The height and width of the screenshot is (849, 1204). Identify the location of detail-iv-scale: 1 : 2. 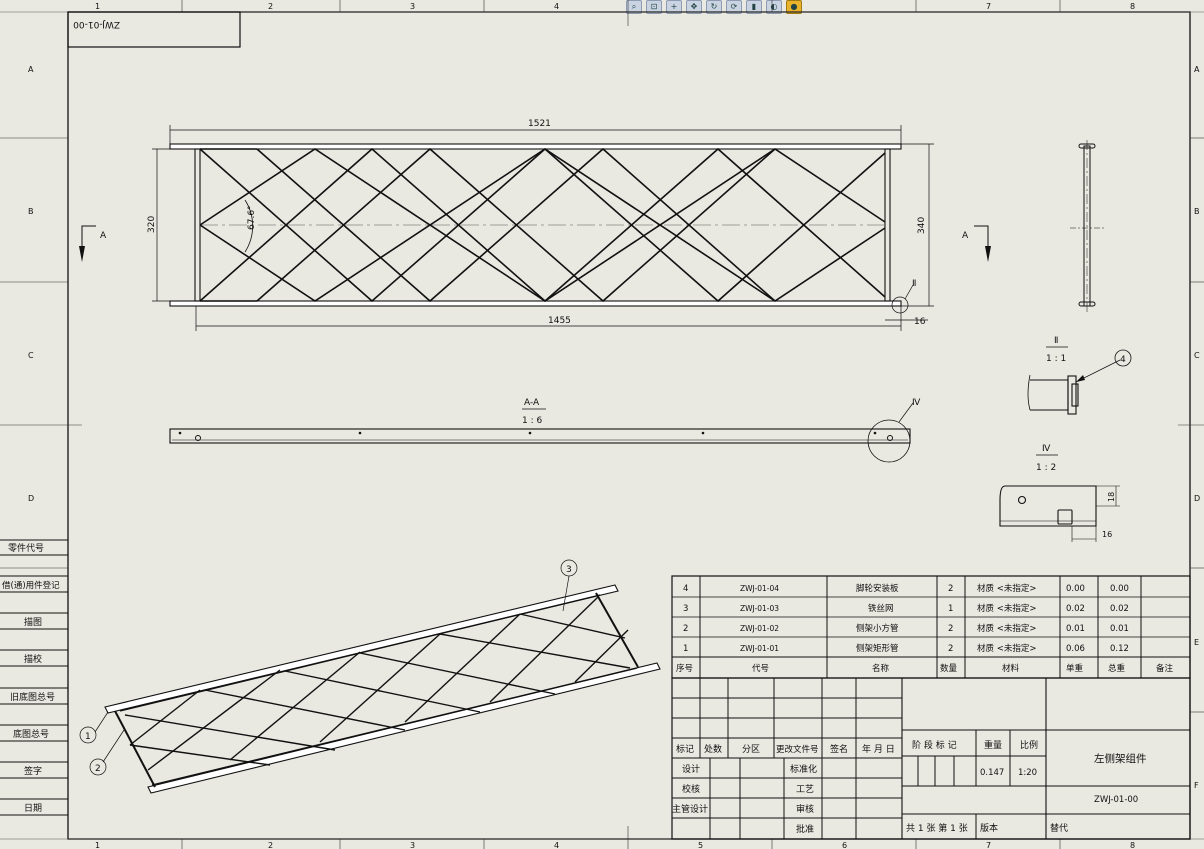
(1046, 468).